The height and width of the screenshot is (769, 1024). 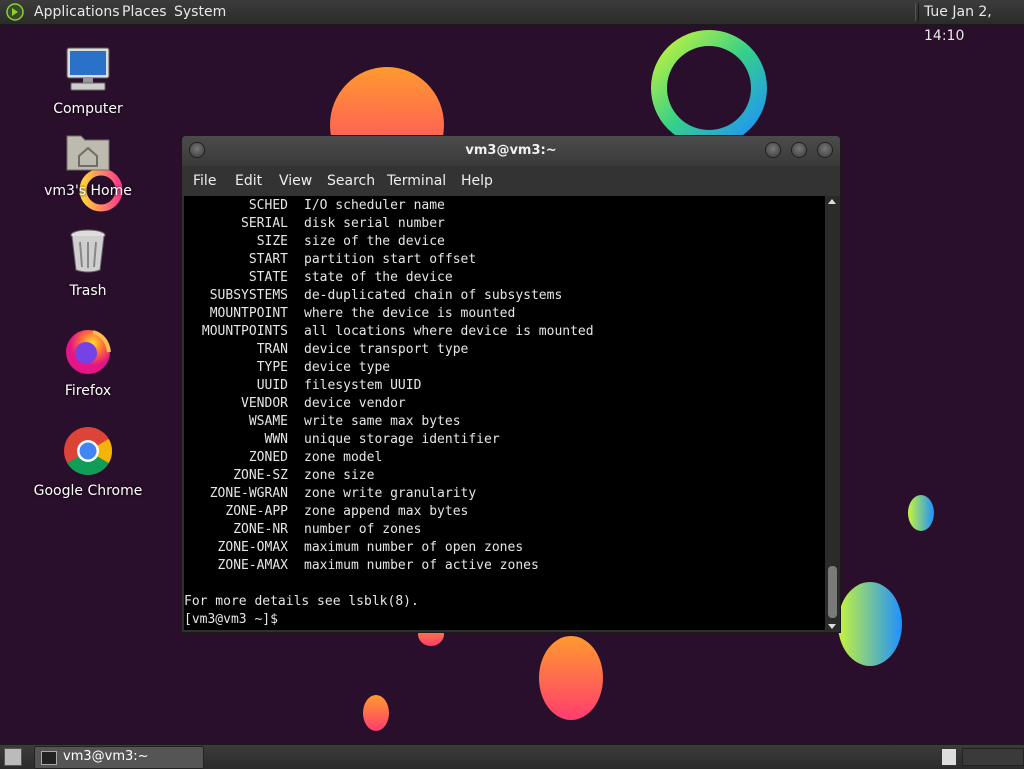 I want to click on chrome-icon, so click(x=88, y=451).